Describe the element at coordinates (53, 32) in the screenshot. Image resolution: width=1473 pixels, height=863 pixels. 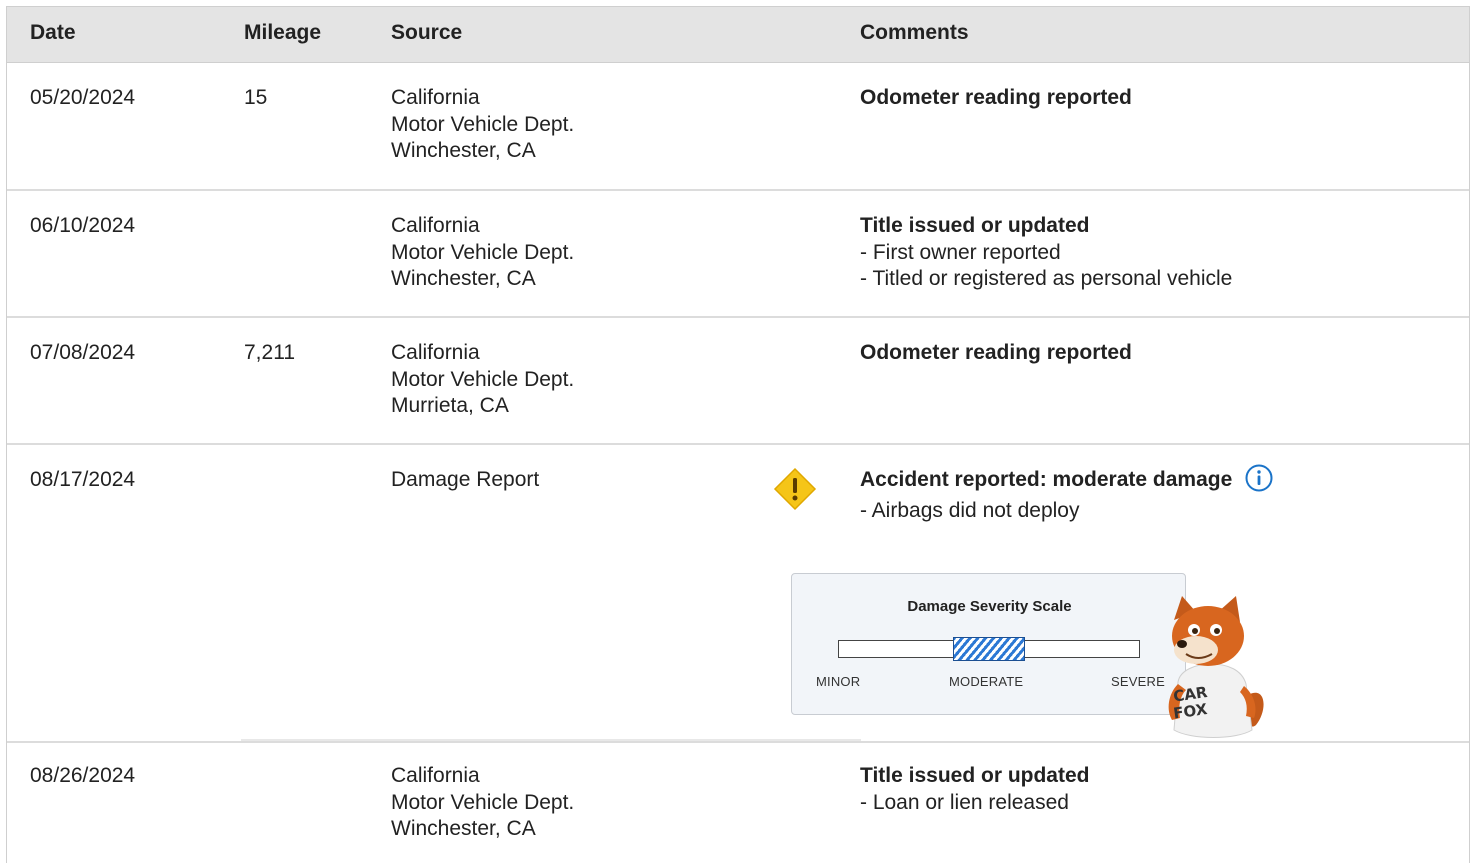
I see `header-date: Date` at that location.